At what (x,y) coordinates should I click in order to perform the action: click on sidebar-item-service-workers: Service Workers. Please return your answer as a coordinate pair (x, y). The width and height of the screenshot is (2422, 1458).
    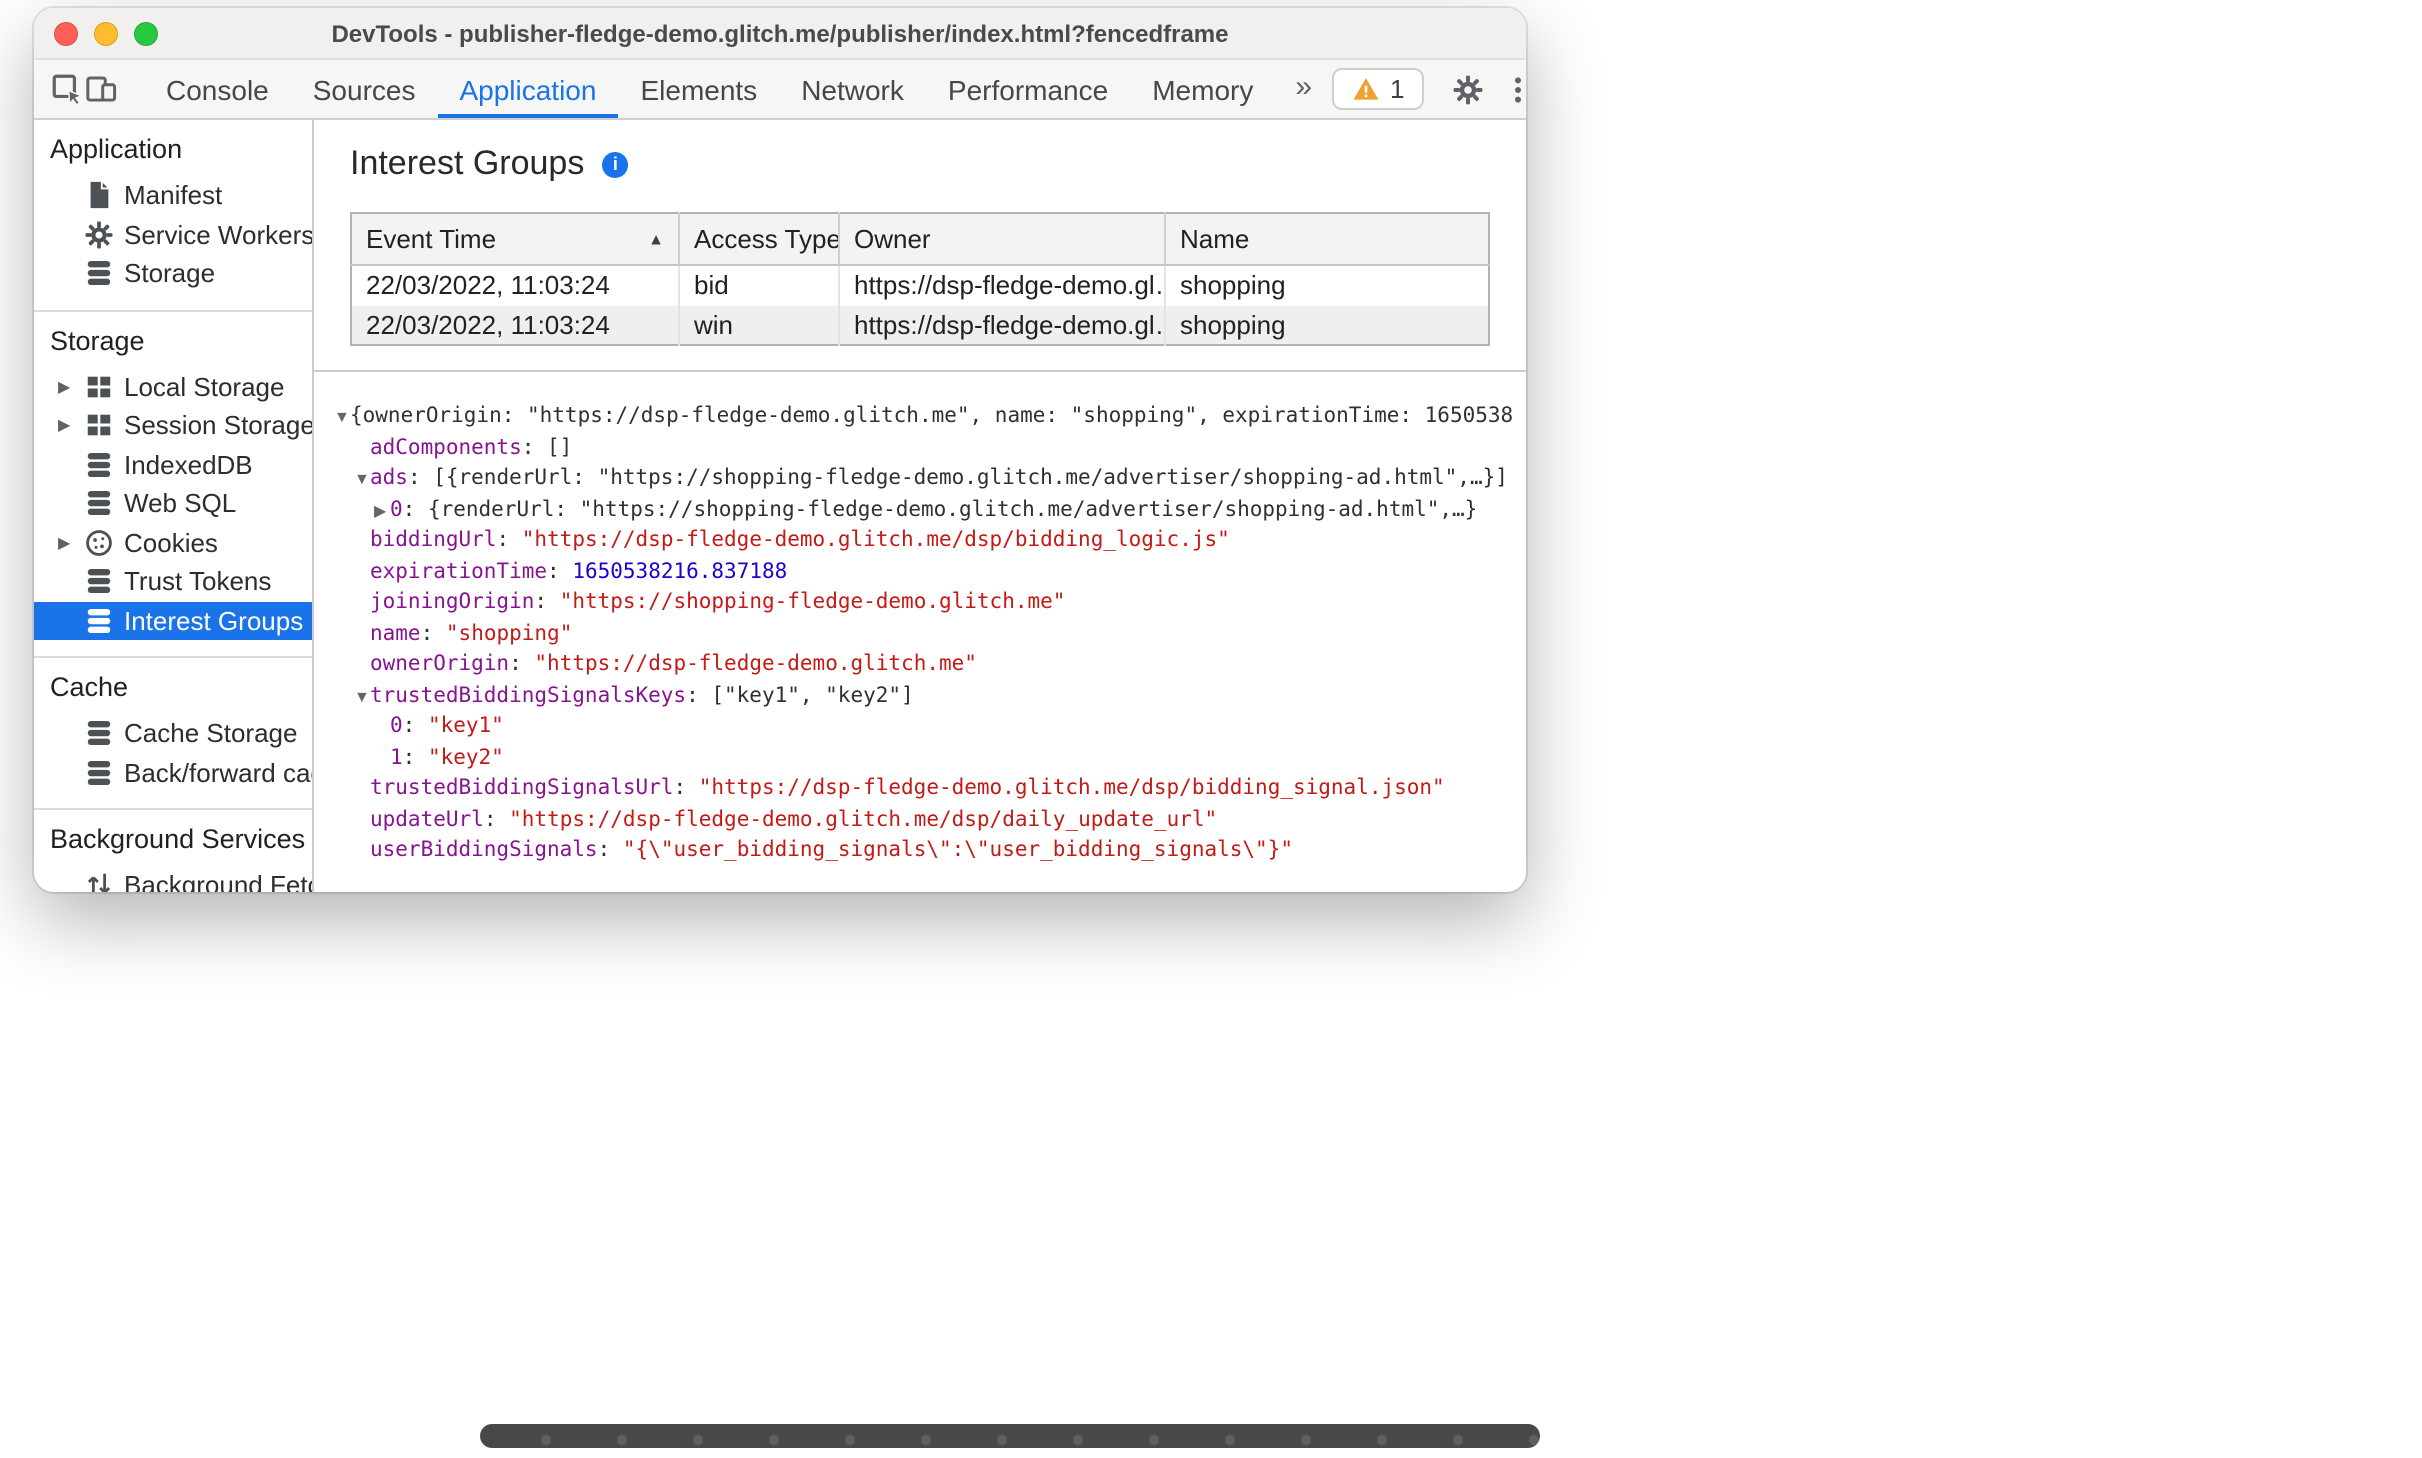
    Looking at the image, I should click on (173, 234).